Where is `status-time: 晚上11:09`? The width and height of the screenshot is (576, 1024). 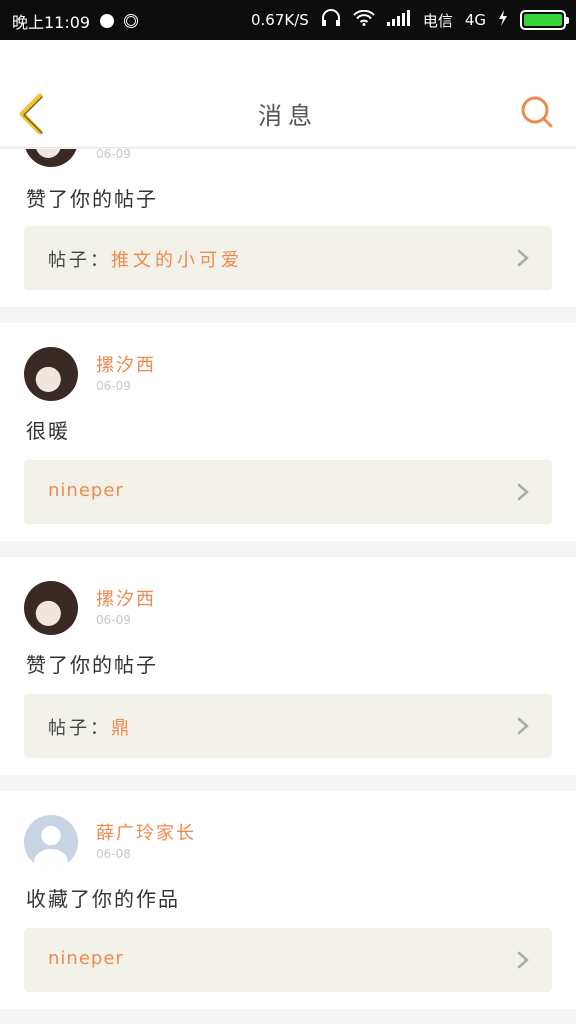
status-time: 晚上11:09 is located at coordinates (51, 22).